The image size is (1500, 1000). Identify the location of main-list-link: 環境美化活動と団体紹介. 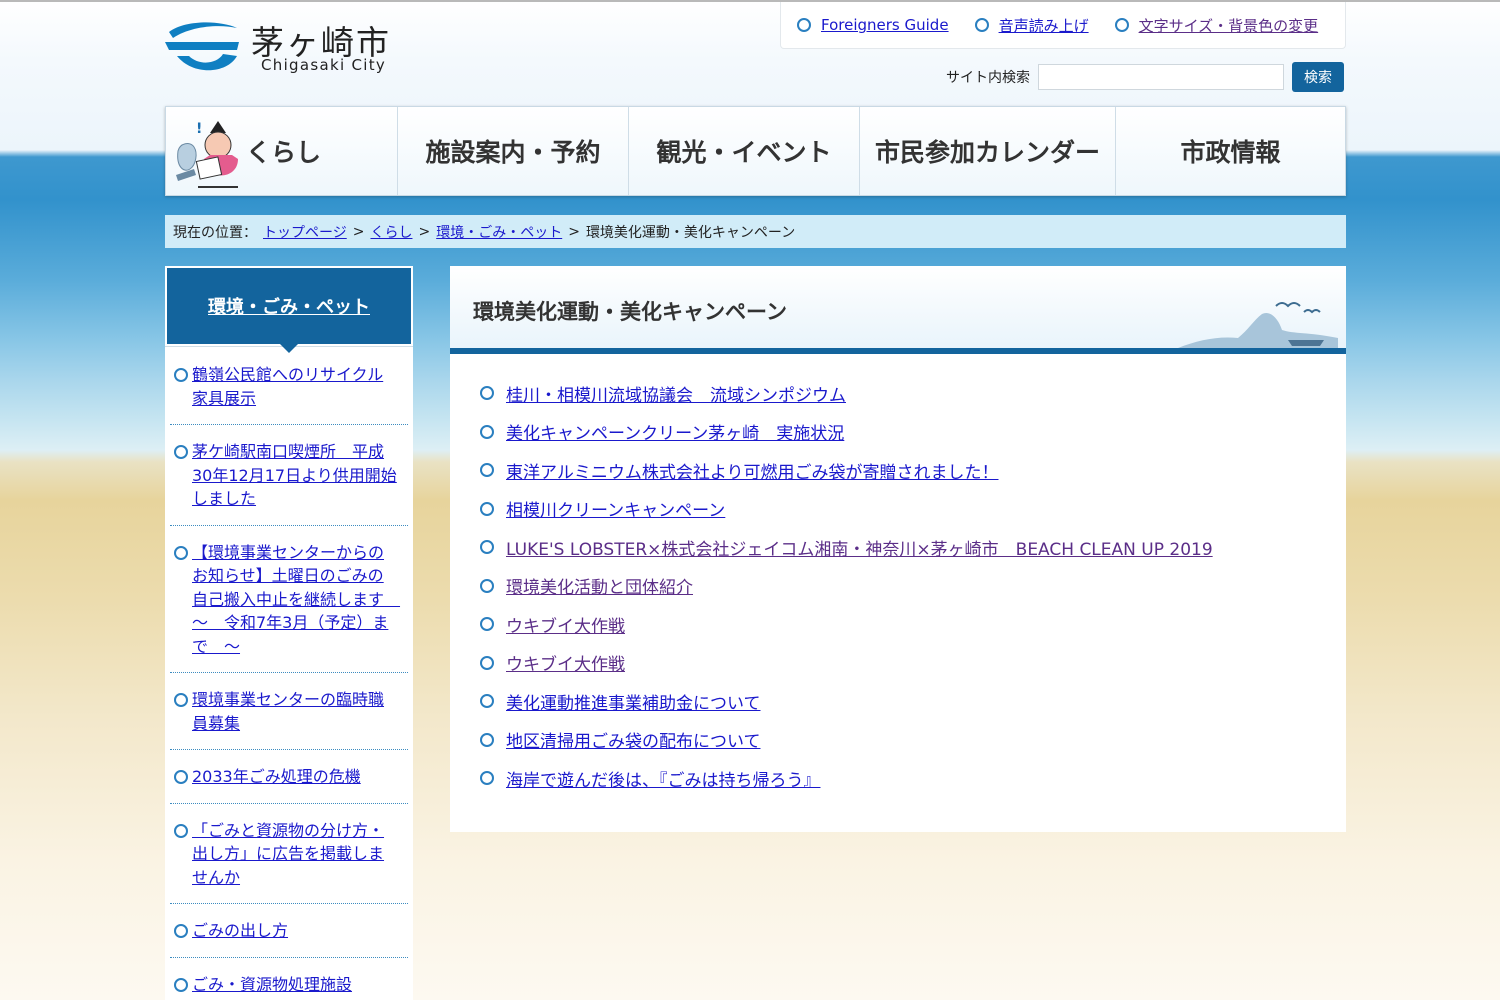
(599, 585).